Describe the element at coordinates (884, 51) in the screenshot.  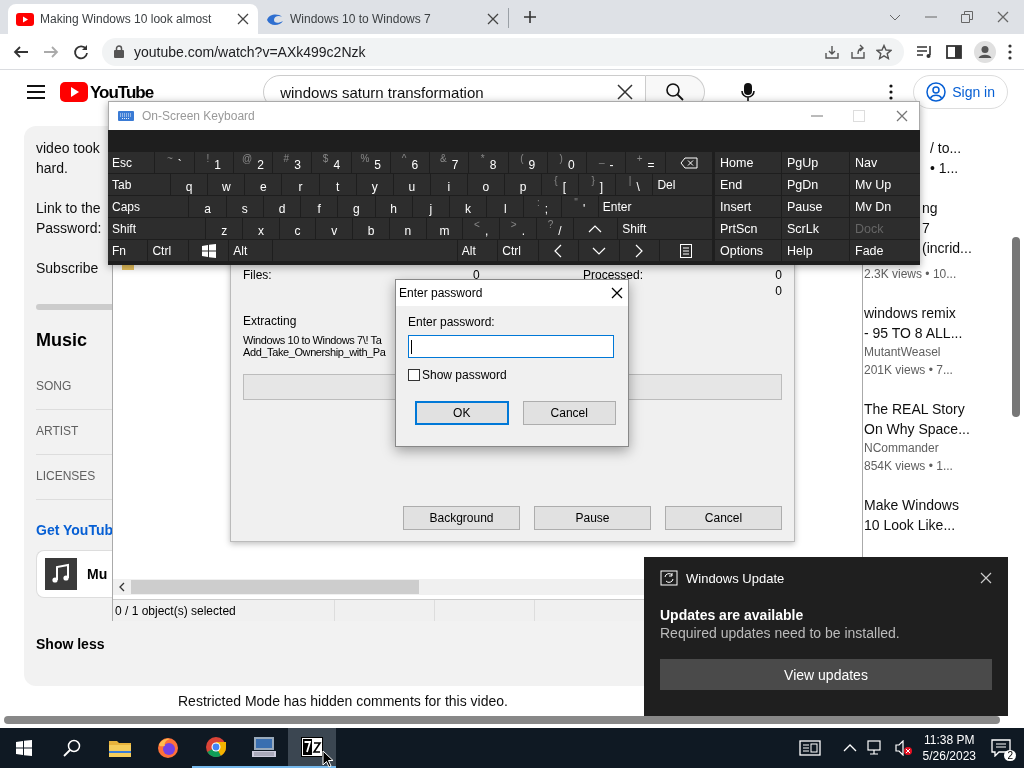
I see `star-icon` at that location.